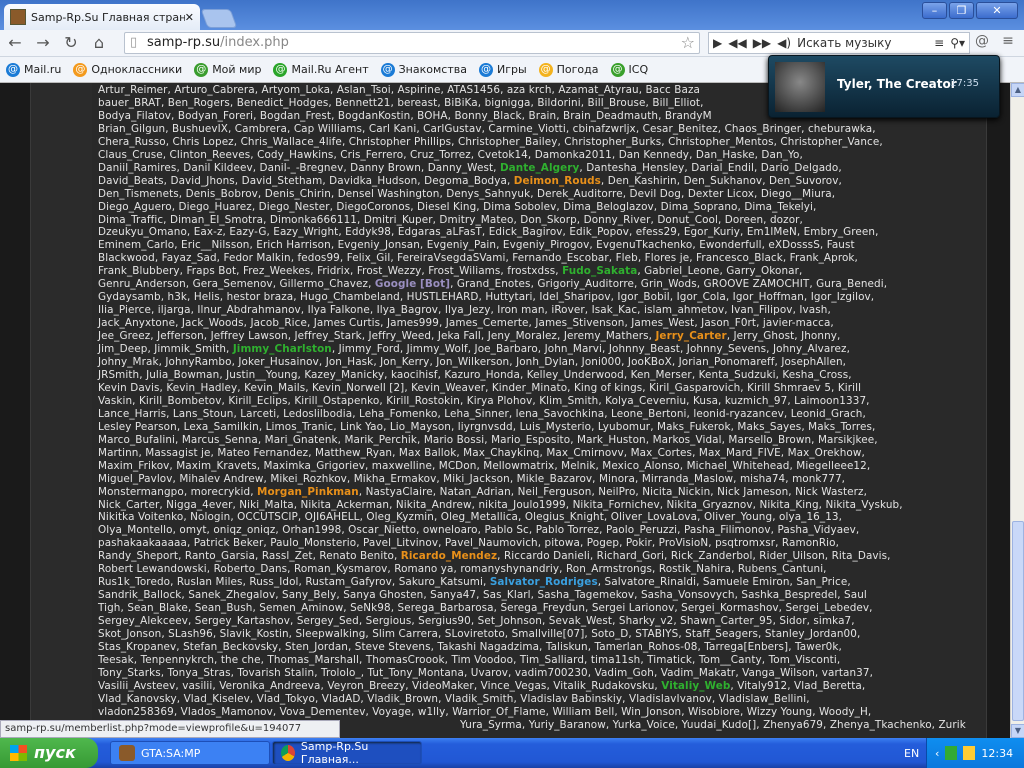 The image size is (1024, 768). I want to click on member-link: Oscar_Nietto, so click(382, 530).